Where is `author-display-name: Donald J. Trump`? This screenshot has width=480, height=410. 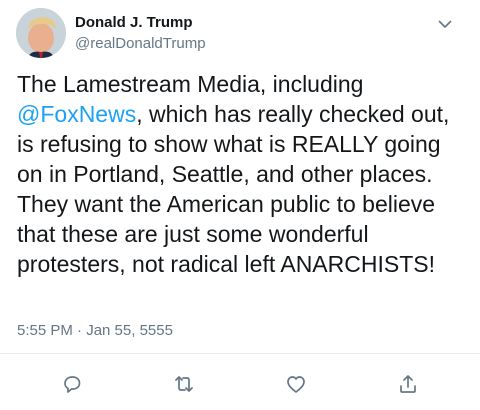 author-display-name: Donald J. Trump is located at coordinates (140, 23).